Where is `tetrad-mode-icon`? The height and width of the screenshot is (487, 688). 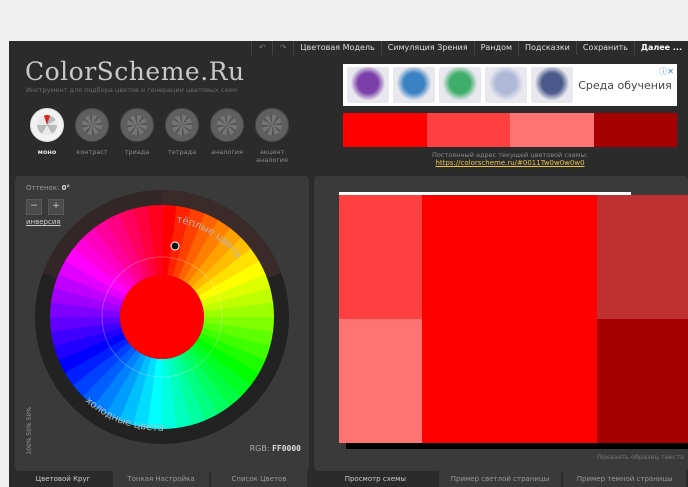 tetrad-mode-icon is located at coordinates (182, 125).